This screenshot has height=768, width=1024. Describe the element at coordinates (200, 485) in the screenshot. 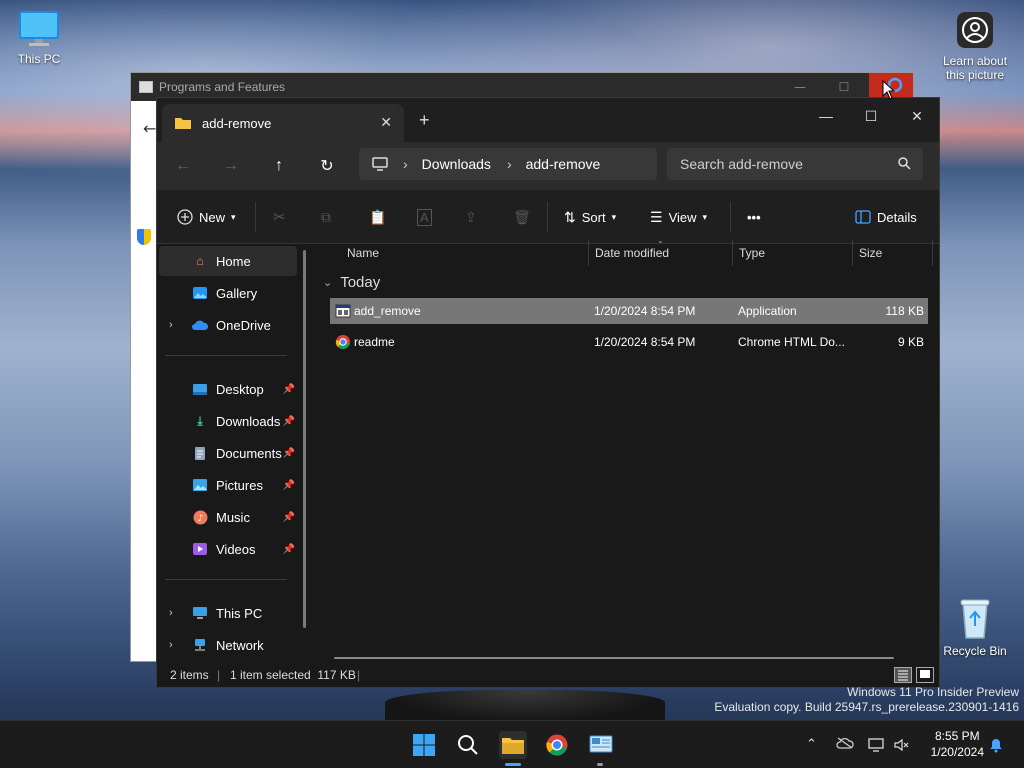

I see `picture-icon` at that location.